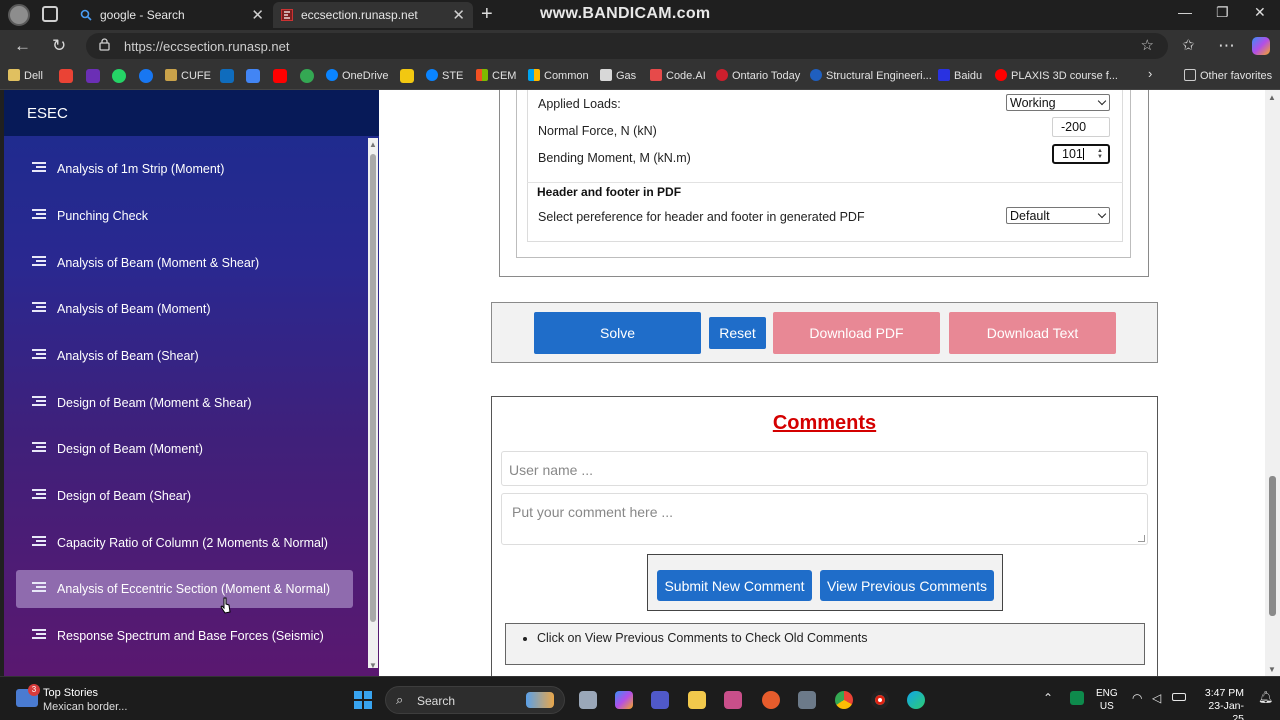 This screenshot has height=720, width=1280. What do you see at coordinates (1137, 698) in the screenshot?
I see `wifi-icon: ◠` at bounding box center [1137, 698].